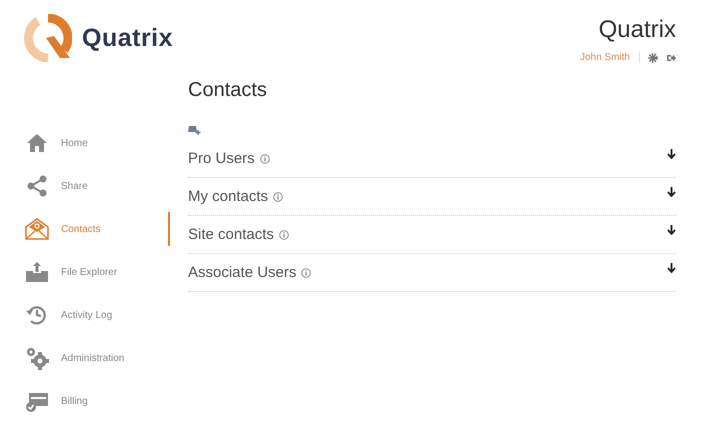 The width and height of the screenshot is (720, 426). Describe the element at coordinates (231, 234) in the screenshot. I see `group-title: Site contacts` at that location.